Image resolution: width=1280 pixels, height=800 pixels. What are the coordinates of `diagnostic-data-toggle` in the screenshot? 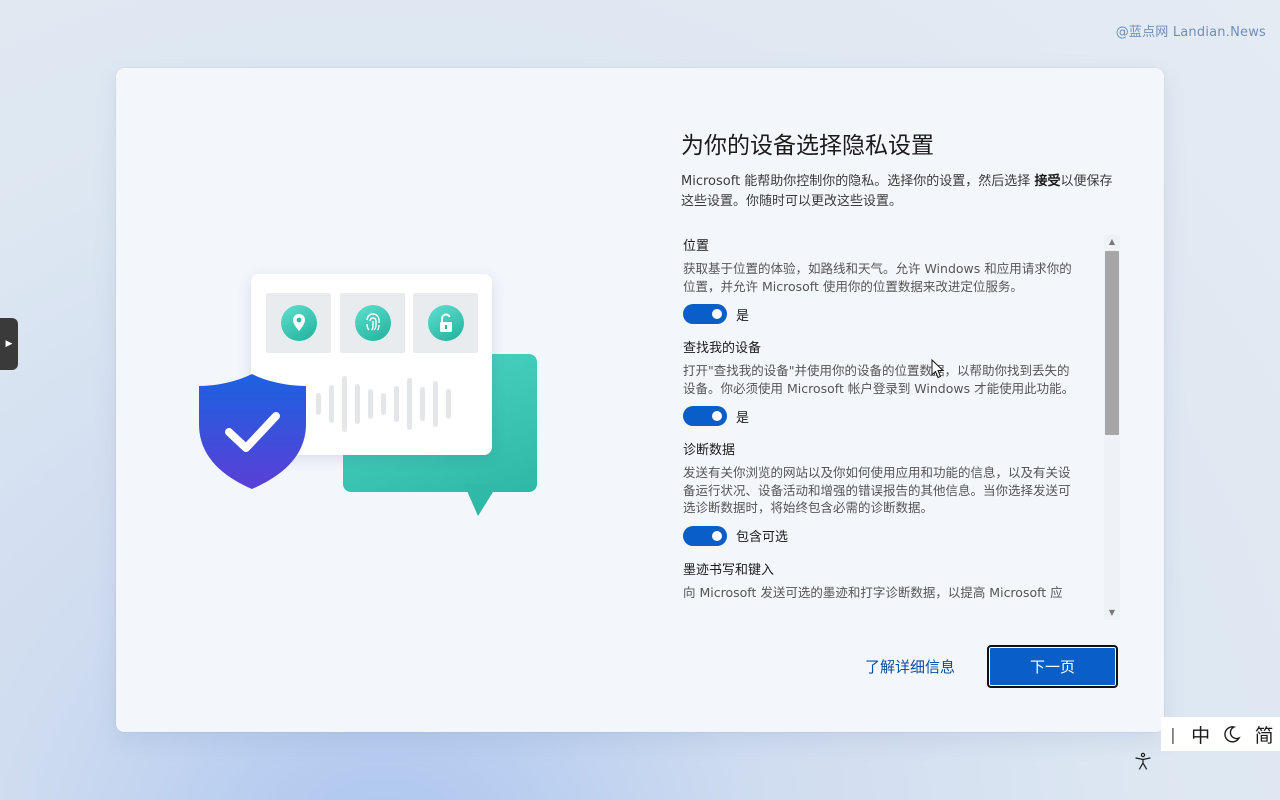 It's located at (705, 535).